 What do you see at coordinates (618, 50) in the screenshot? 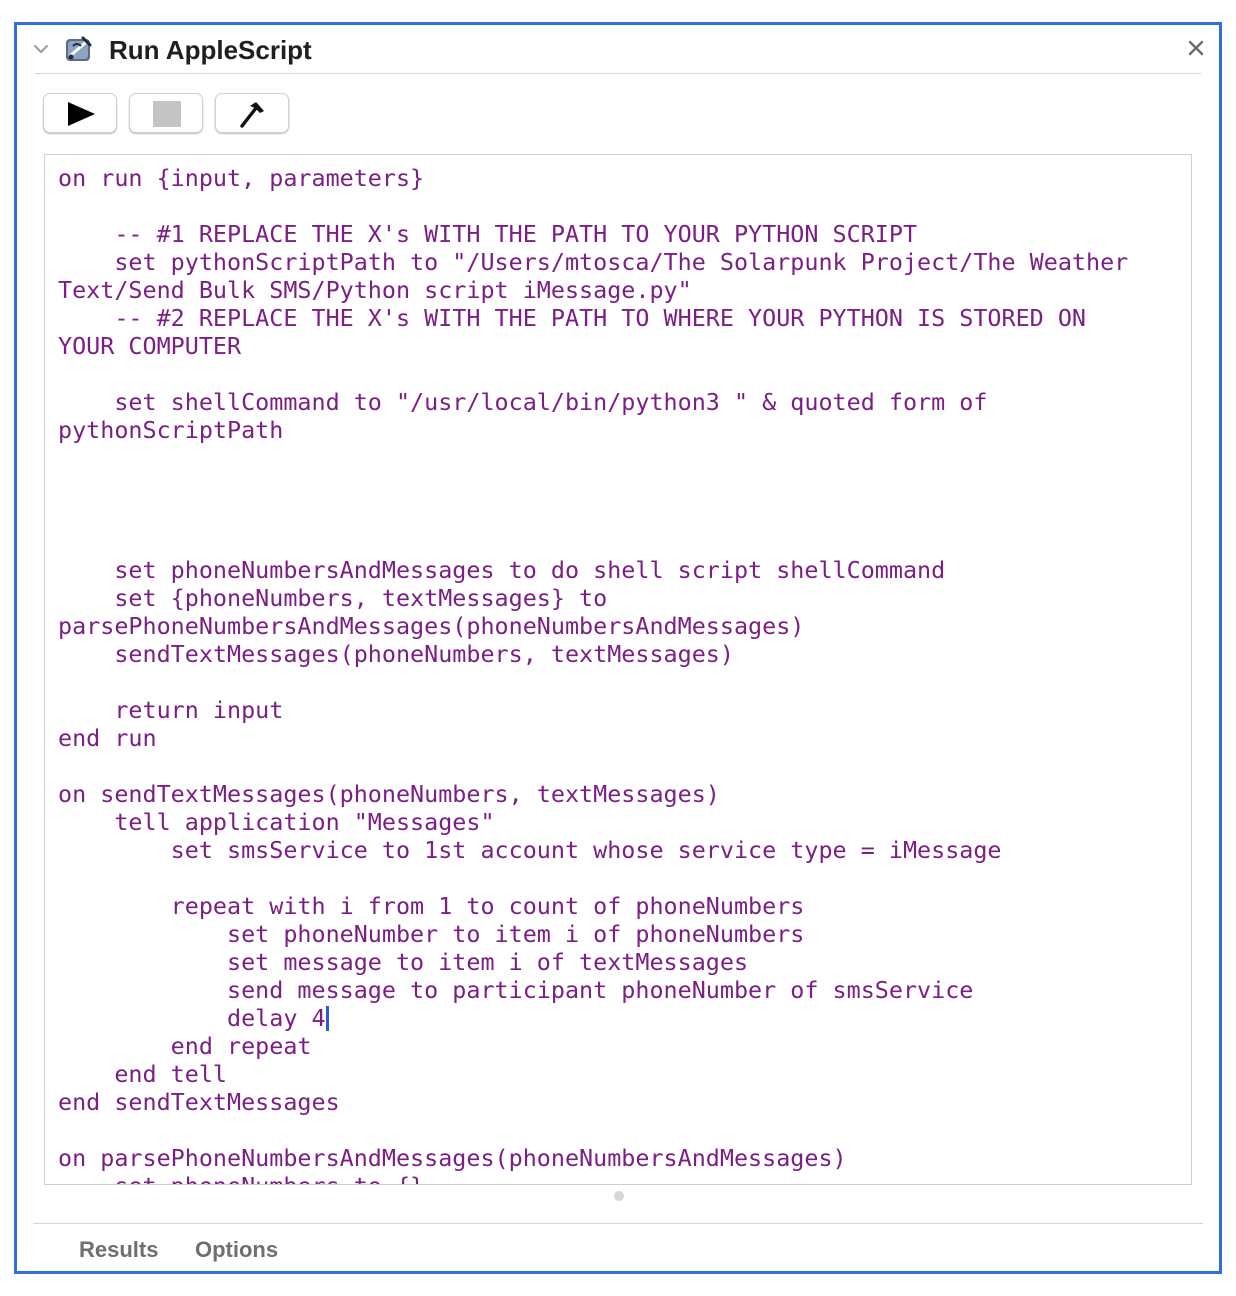
I see `action-header: Run AppleScript` at bounding box center [618, 50].